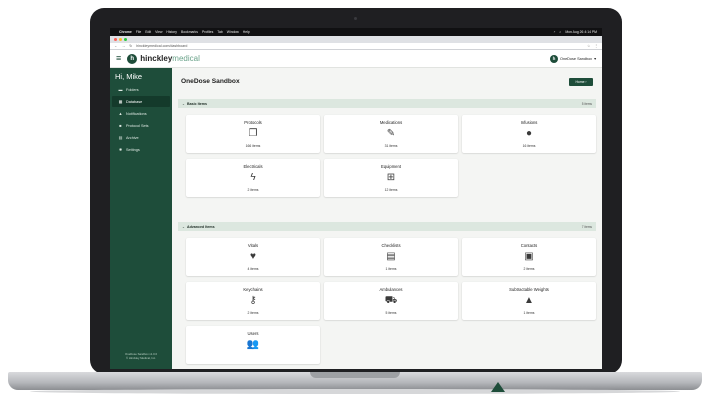 This screenshot has width=710, height=395. Describe the element at coordinates (171, 32) in the screenshot. I see `menubar-item: History` at that location.